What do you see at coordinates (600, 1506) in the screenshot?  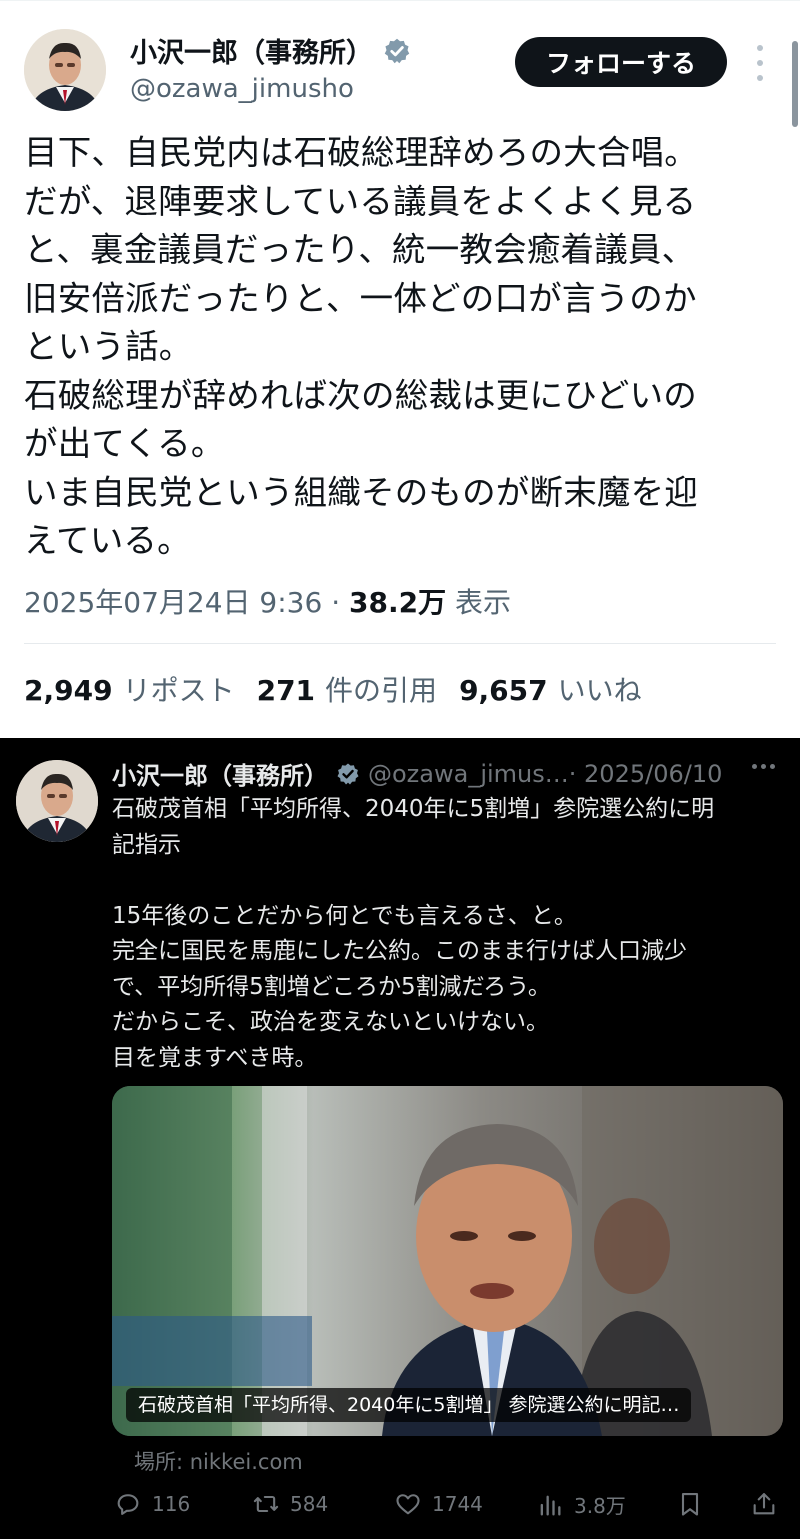 I see `views-count-small: 3.8万` at bounding box center [600, 1506].